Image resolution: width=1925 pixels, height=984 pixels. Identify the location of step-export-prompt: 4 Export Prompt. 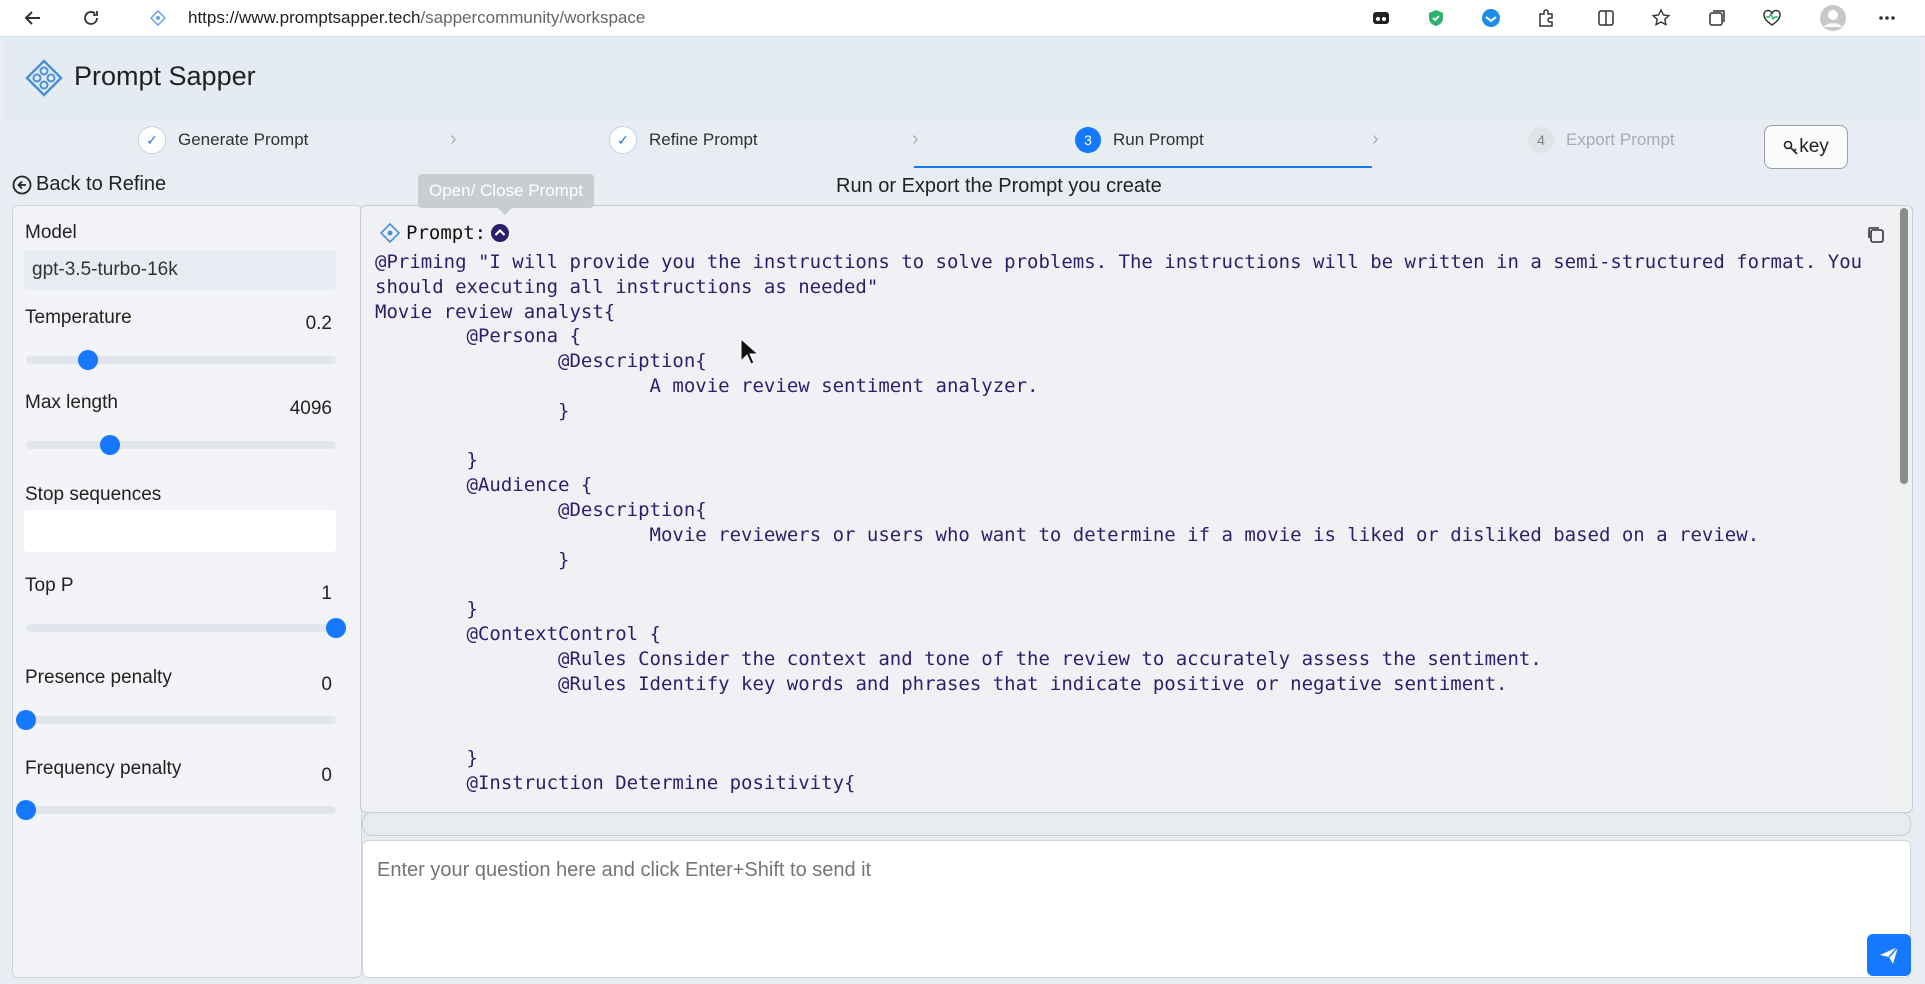
(1601, 140).